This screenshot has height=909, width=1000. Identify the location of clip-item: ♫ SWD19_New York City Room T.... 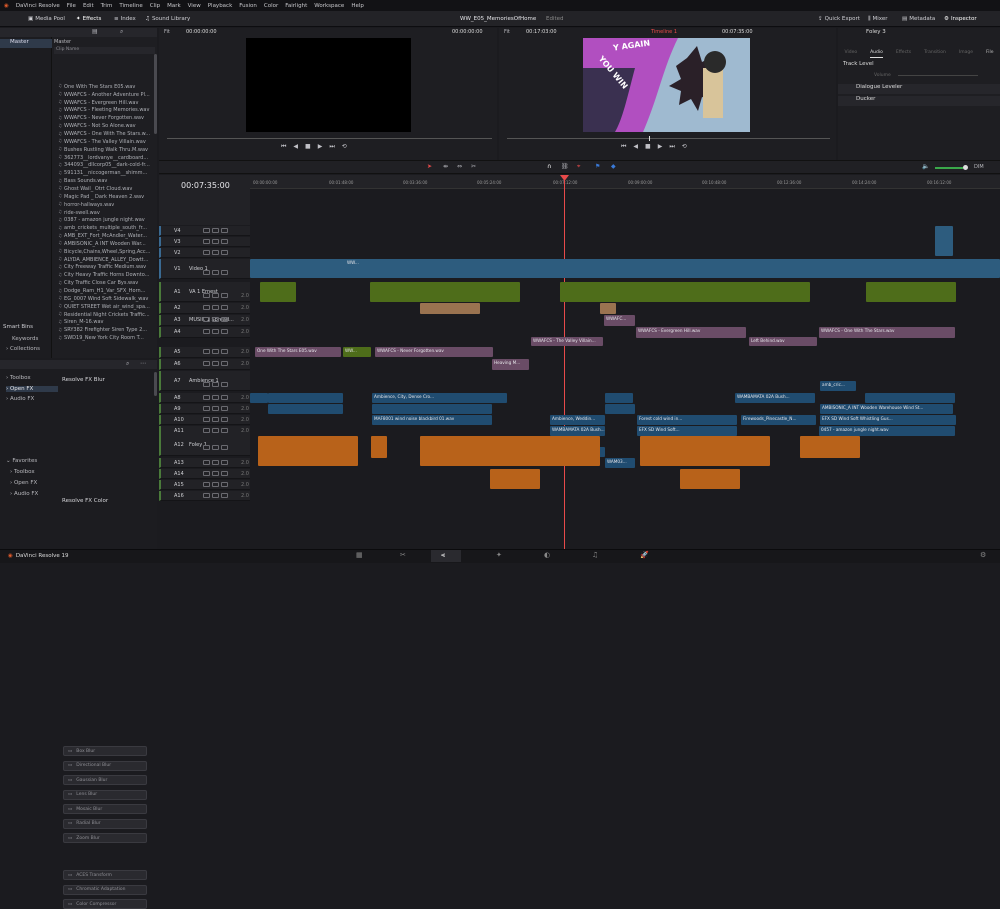
(106, 338).